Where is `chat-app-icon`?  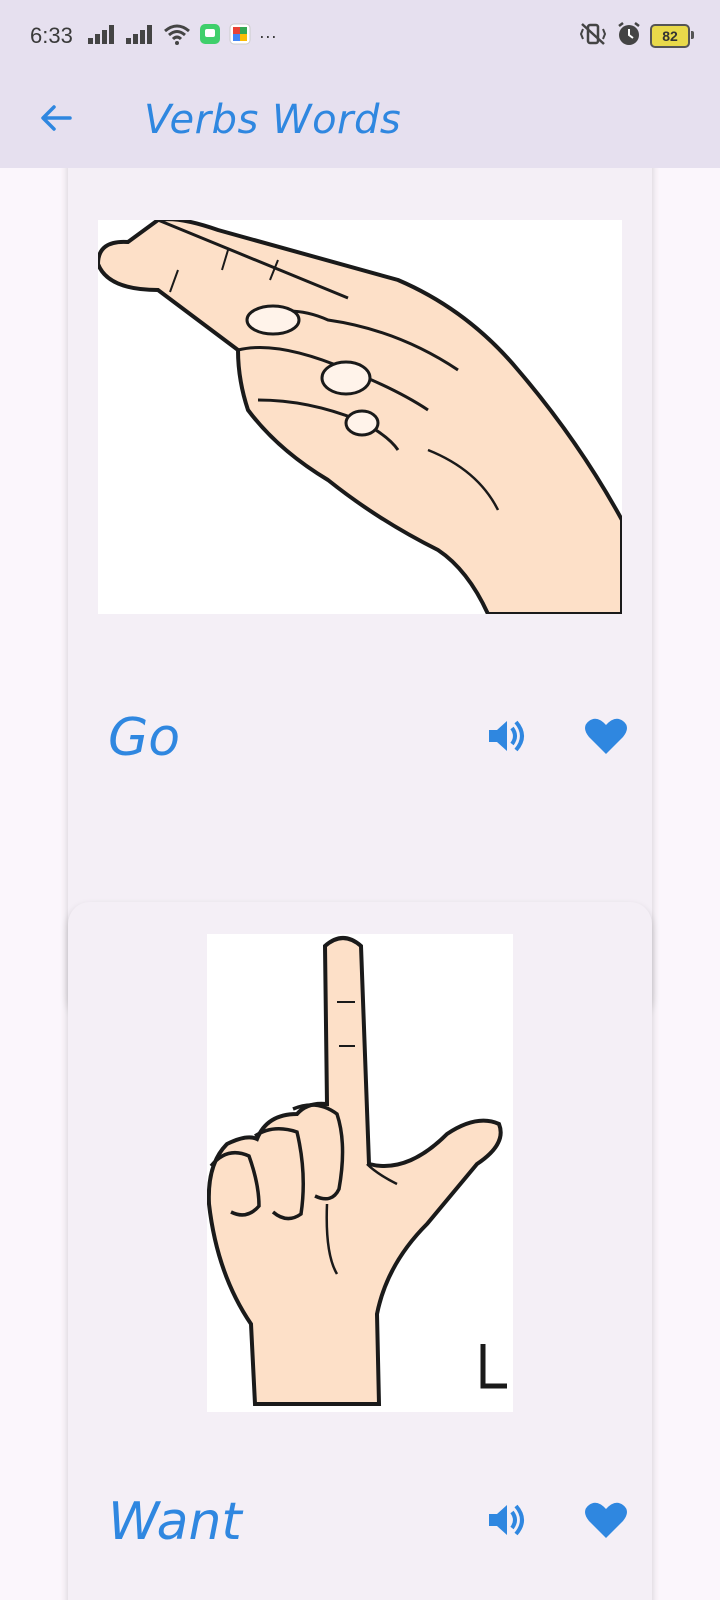
chat-app-icon is located at coordinates (210, 36).